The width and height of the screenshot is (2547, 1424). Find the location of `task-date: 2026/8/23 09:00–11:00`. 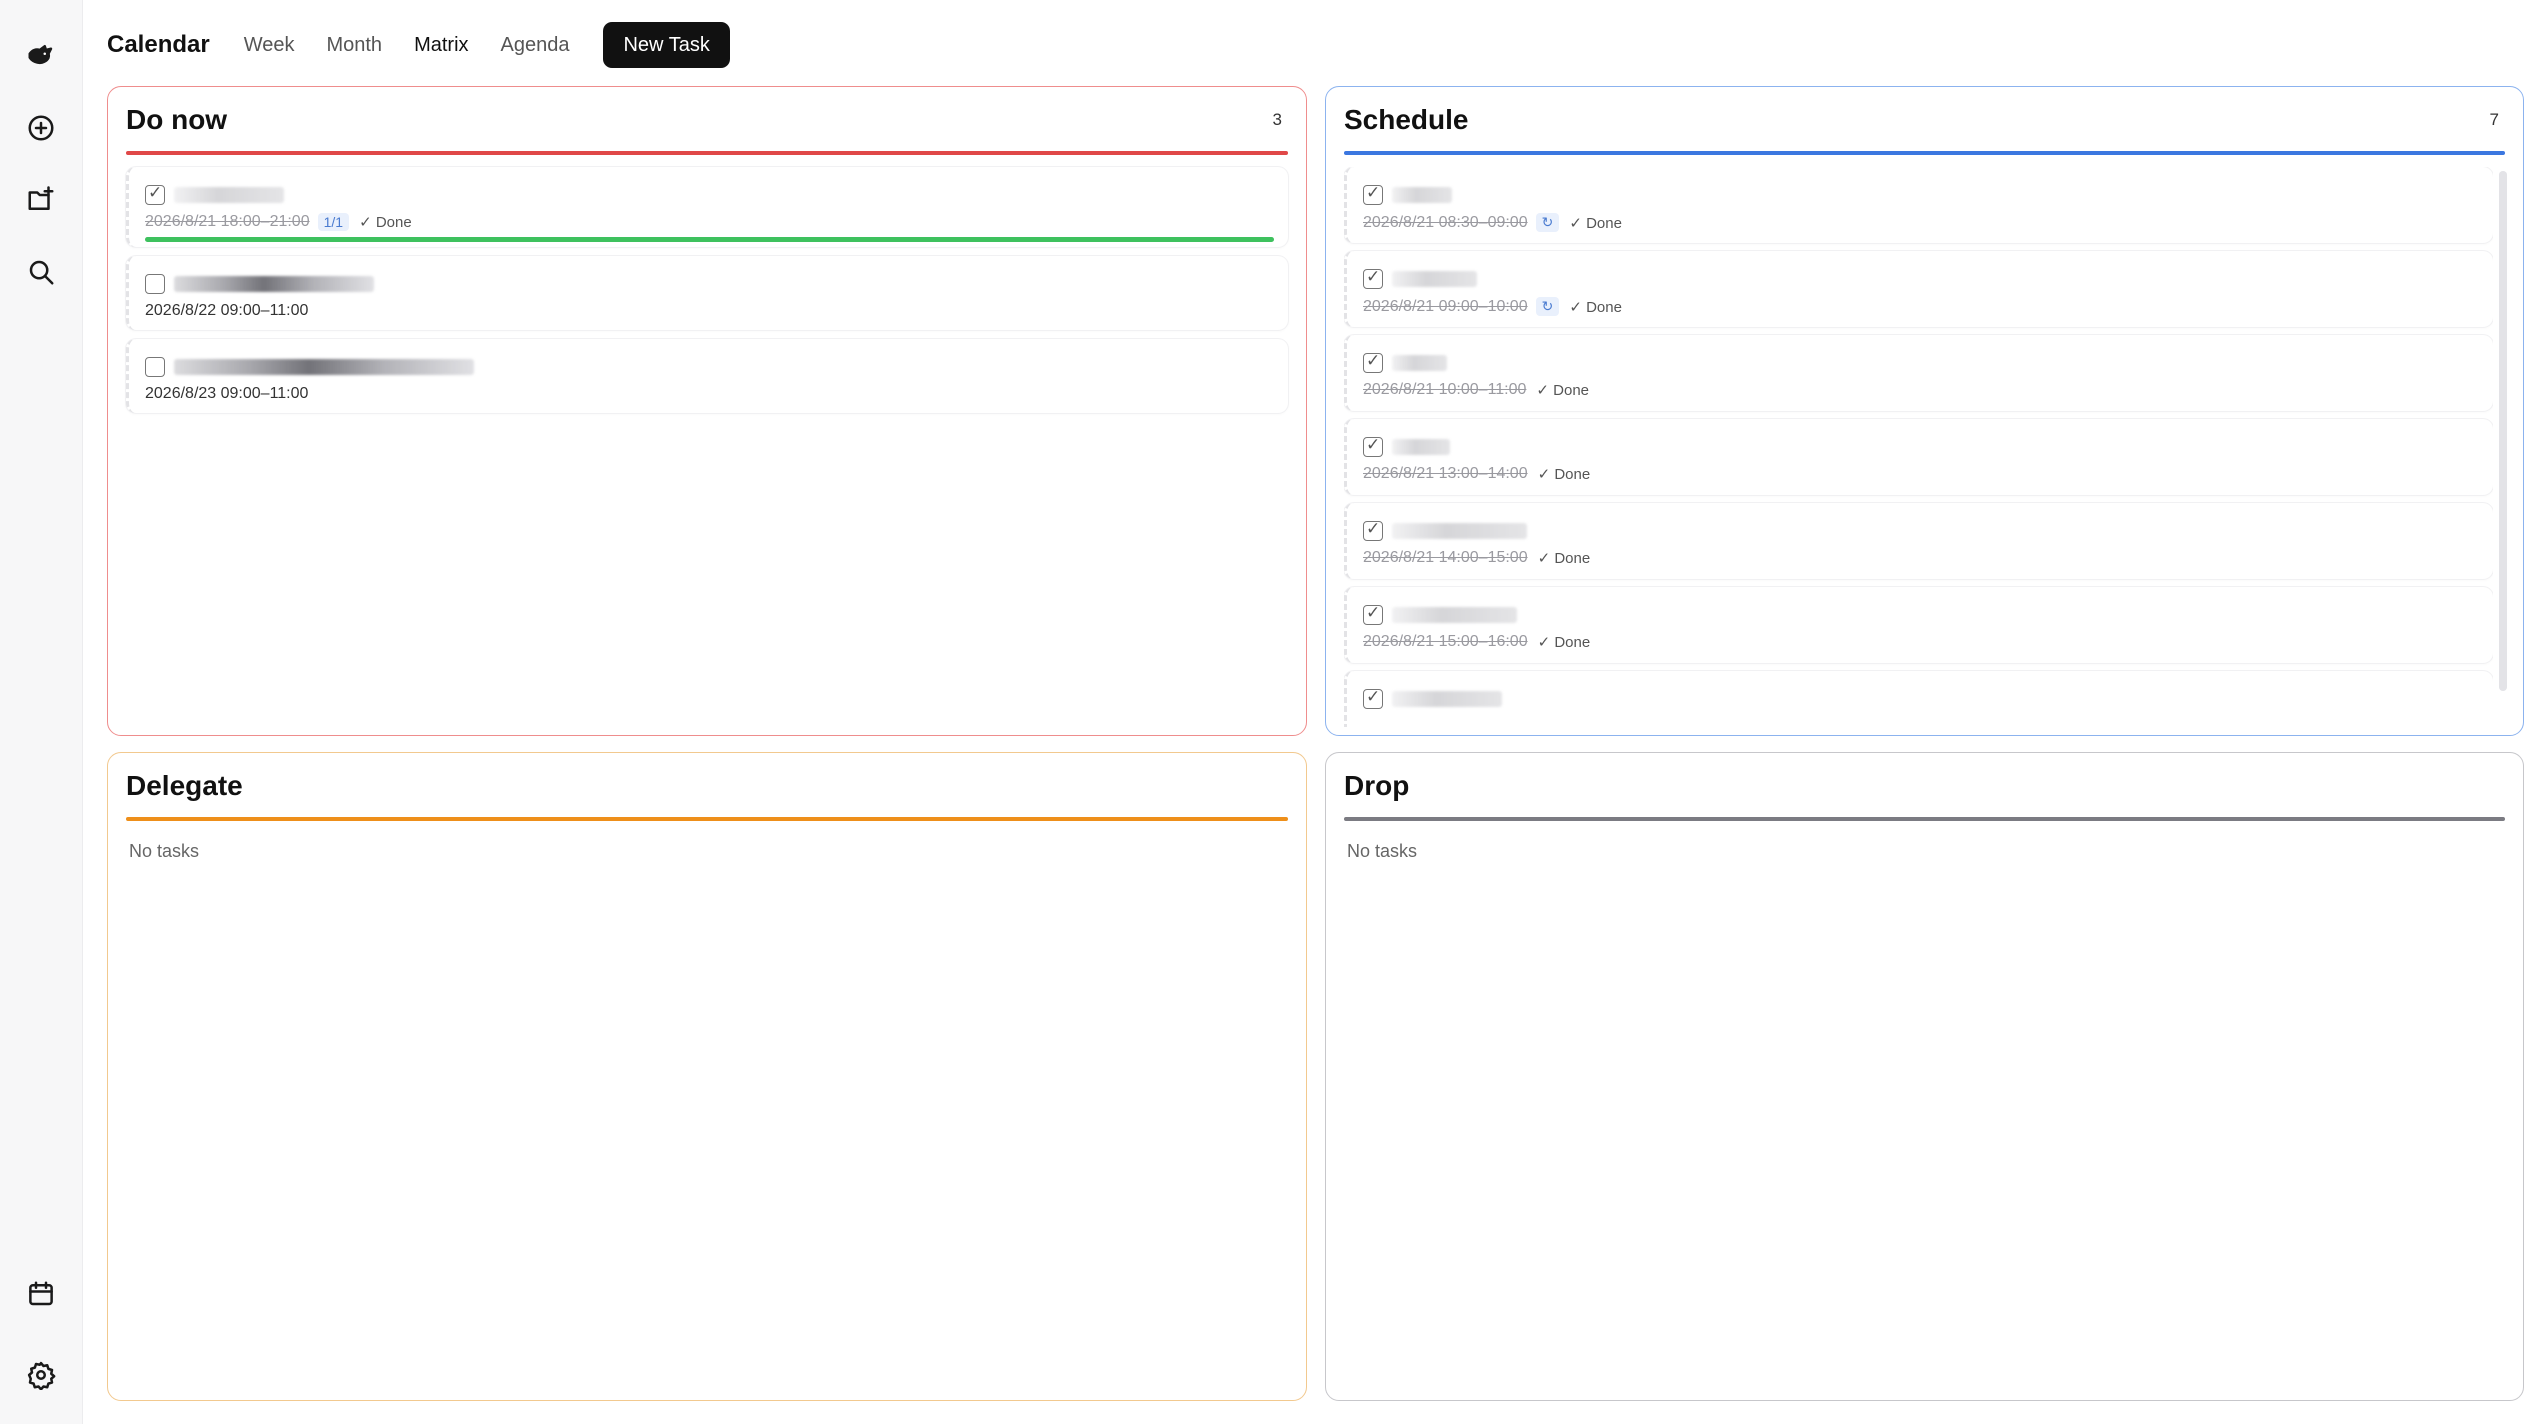

task-date: 2026/8/23 09:00–11:00 is located at coordinates (227, 393).